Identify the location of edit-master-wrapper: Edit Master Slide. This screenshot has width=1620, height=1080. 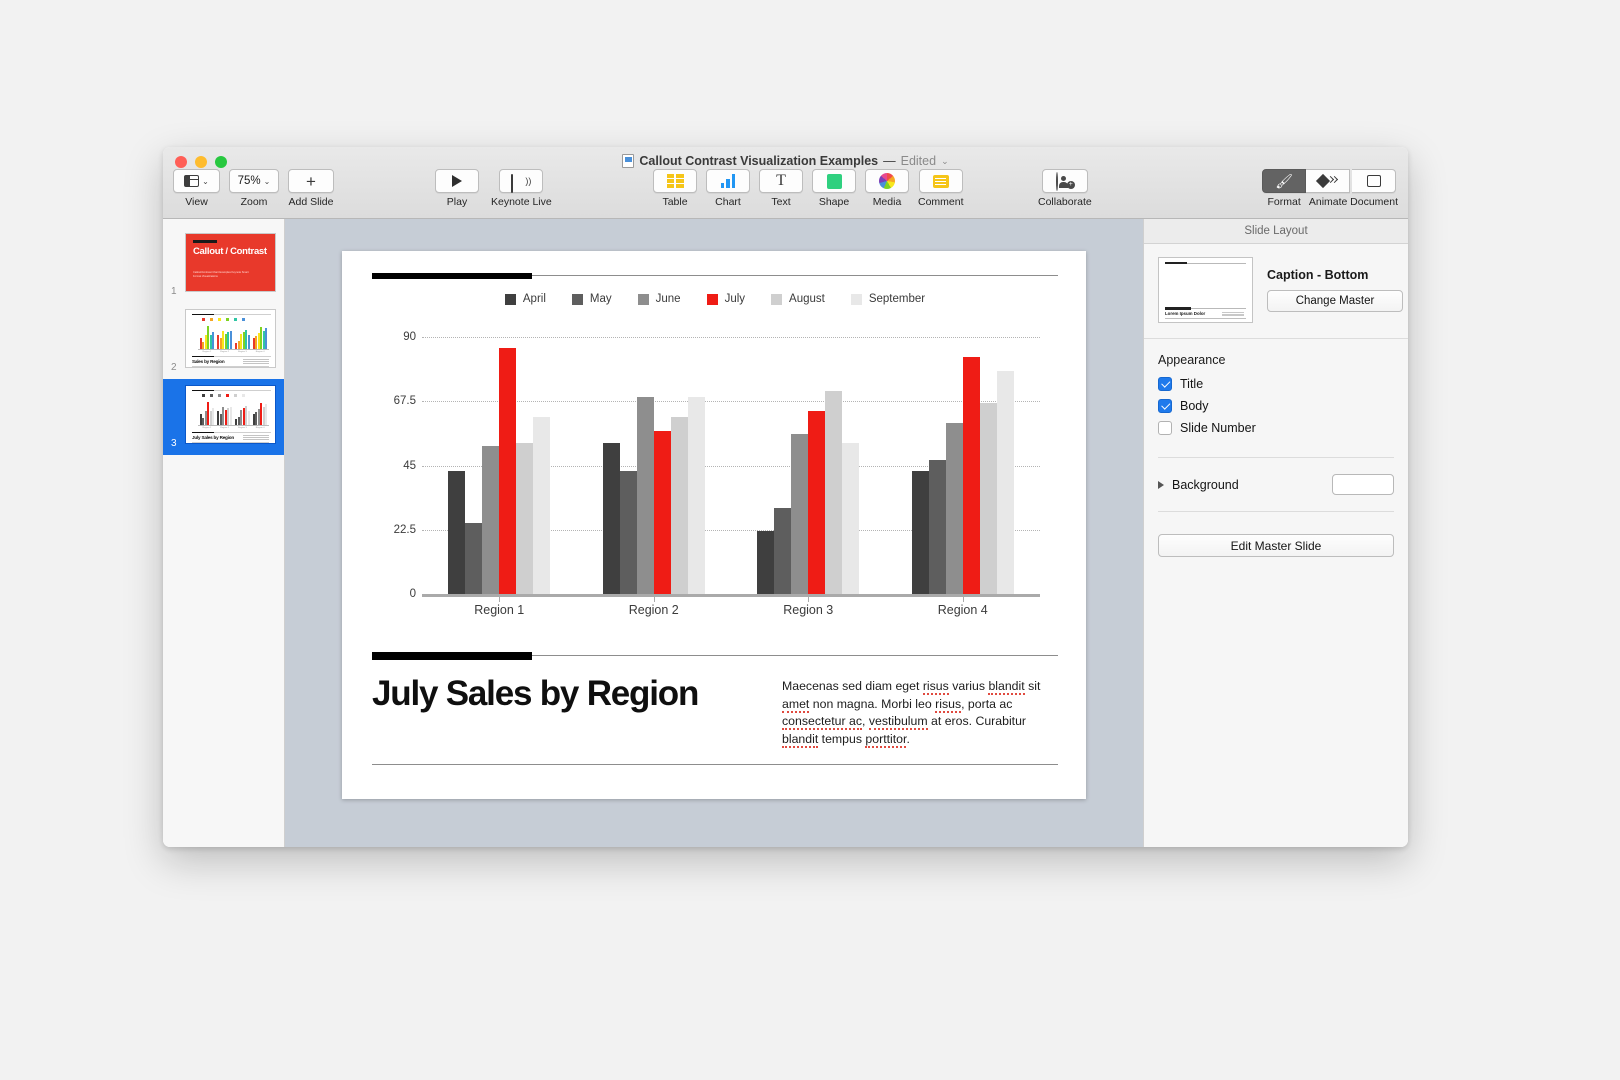
(1276, 536).